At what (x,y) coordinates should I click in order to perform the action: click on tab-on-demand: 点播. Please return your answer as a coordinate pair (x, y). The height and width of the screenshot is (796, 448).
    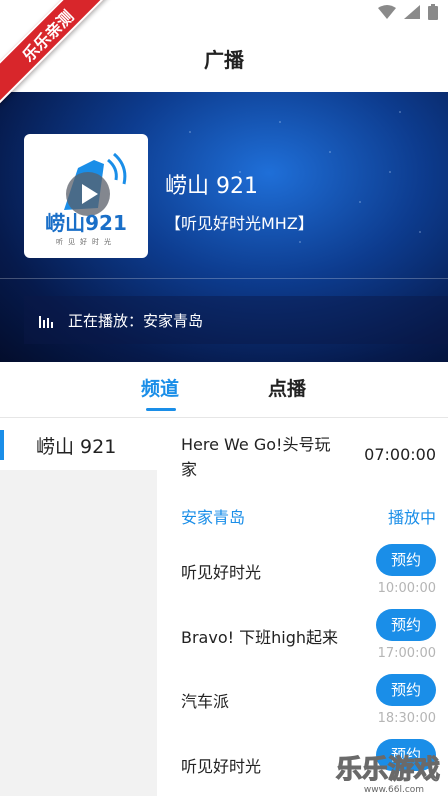
    Looking at the image, I should click on (287, 387).